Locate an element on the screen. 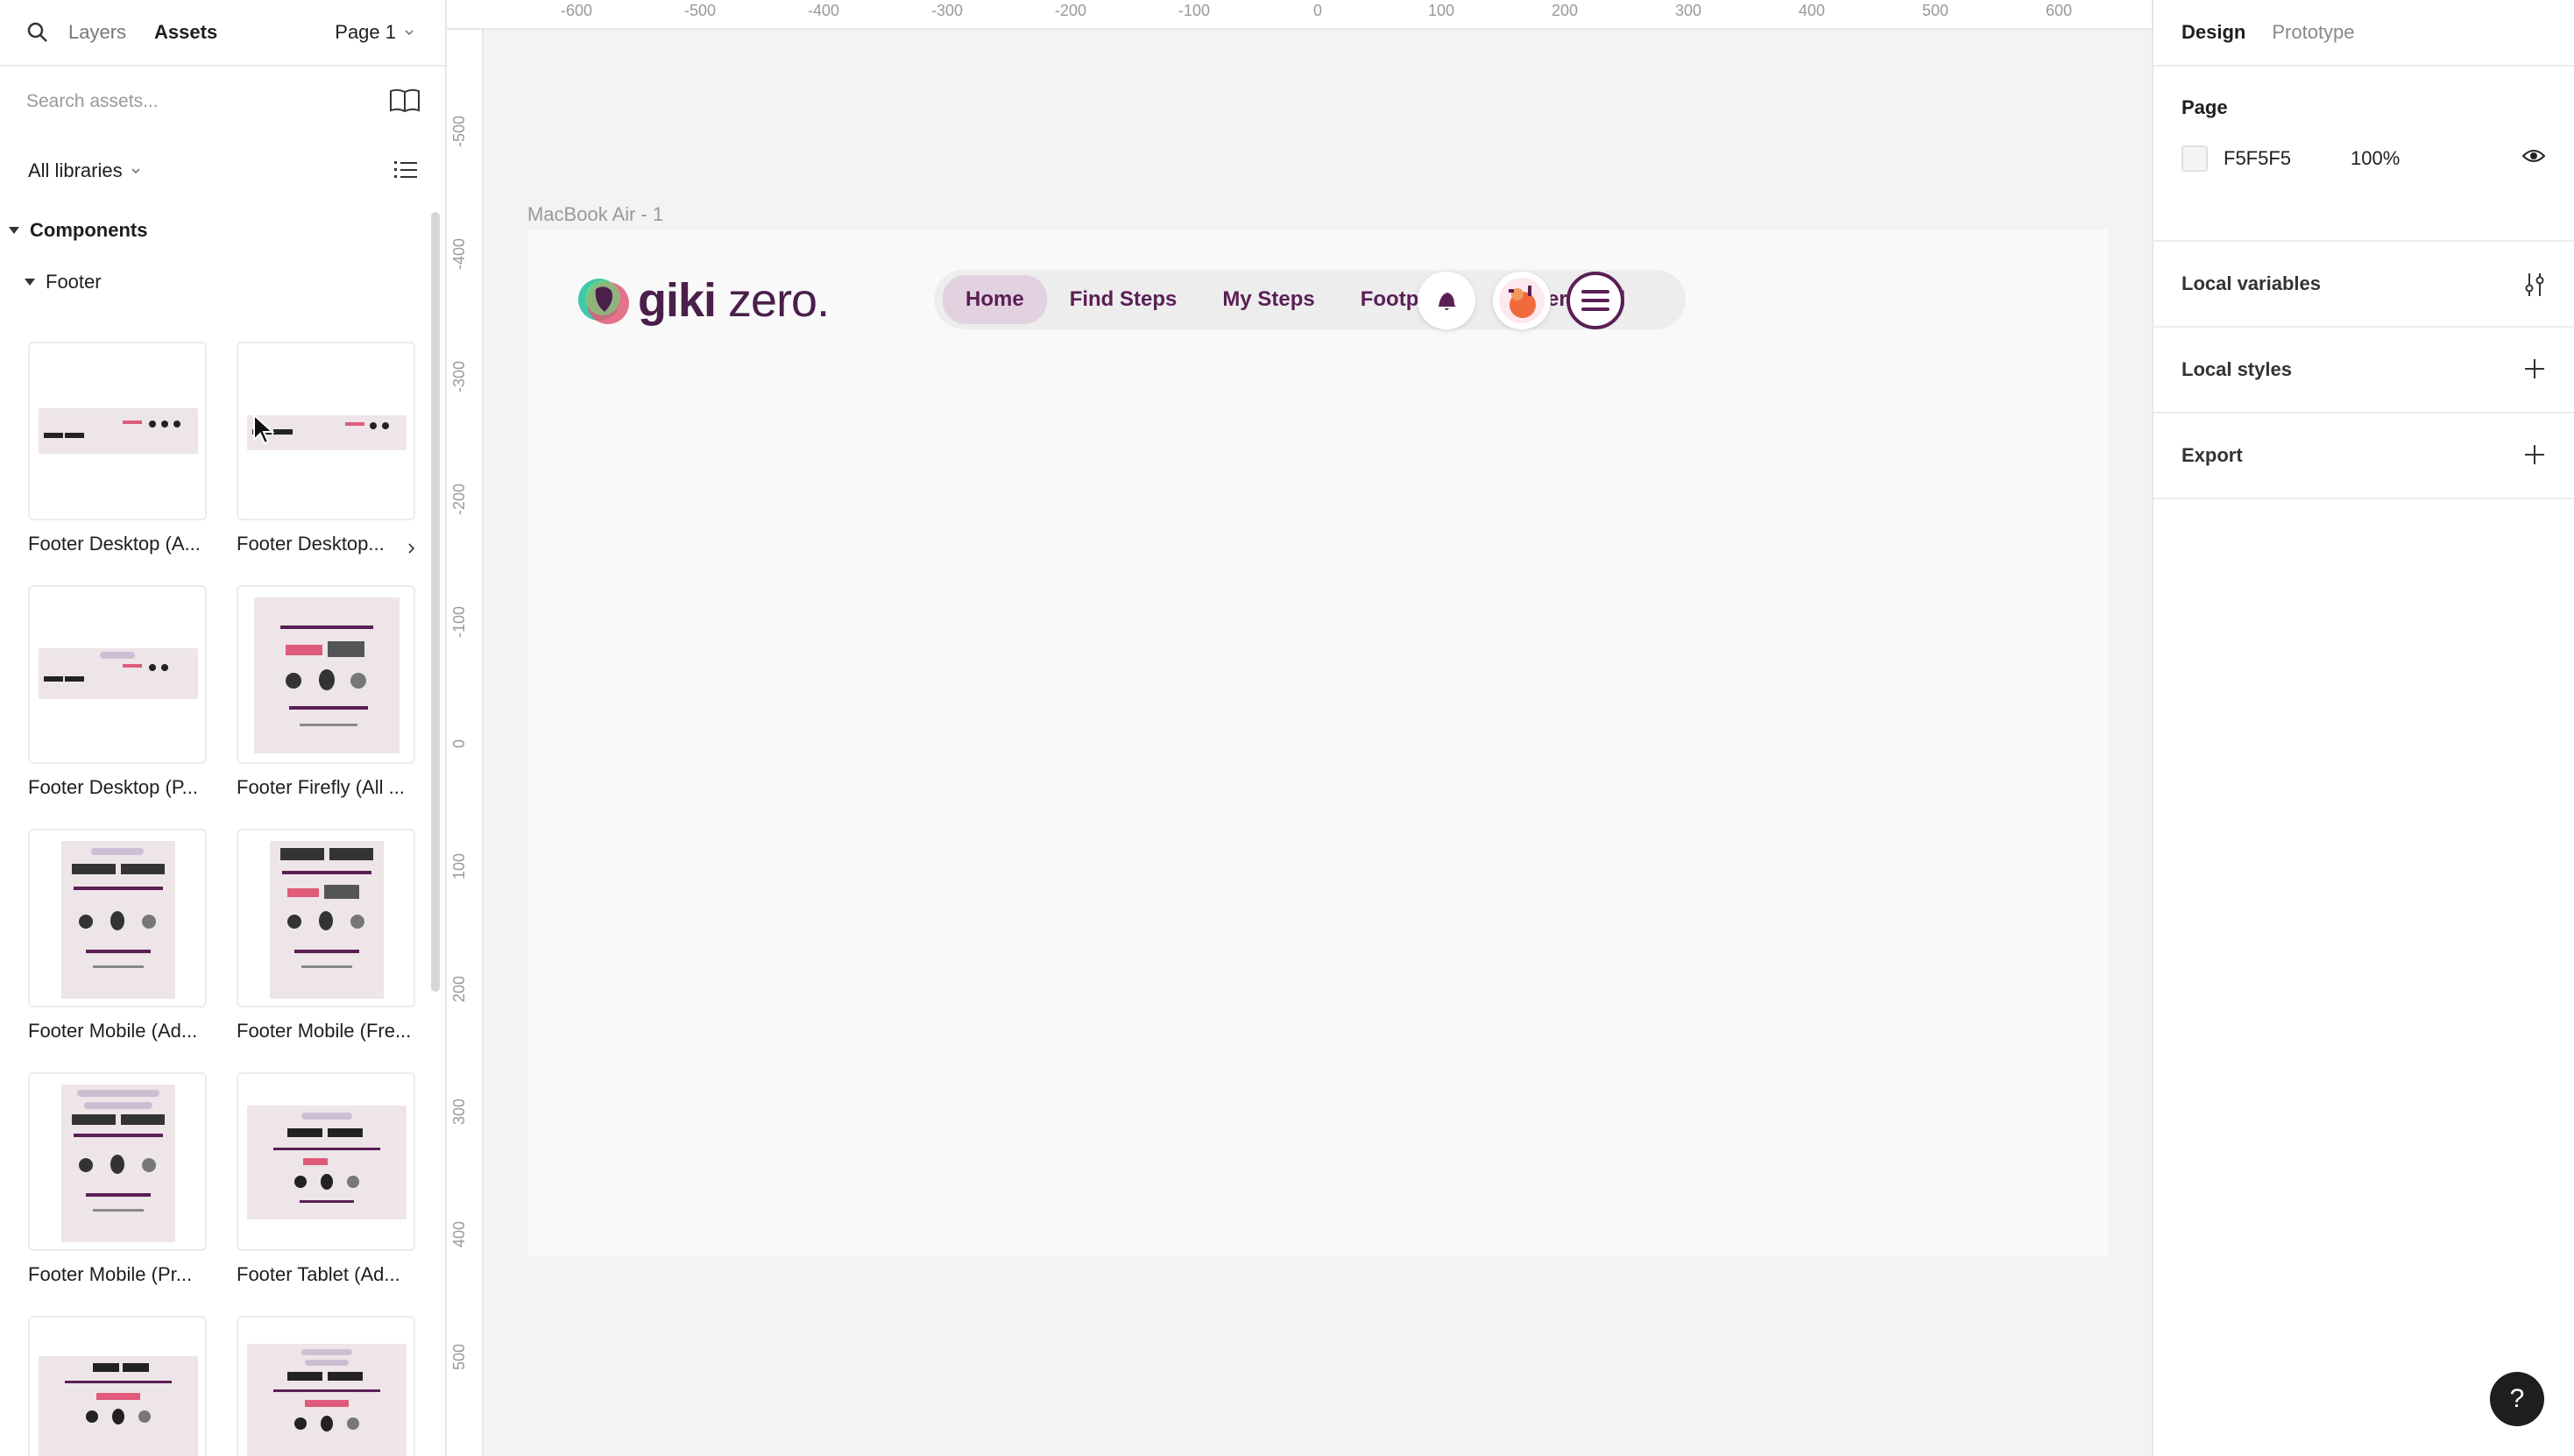 The height and width of the screenshot is (1456, 2574). eye-icon is located at coordinates (2534, 156).